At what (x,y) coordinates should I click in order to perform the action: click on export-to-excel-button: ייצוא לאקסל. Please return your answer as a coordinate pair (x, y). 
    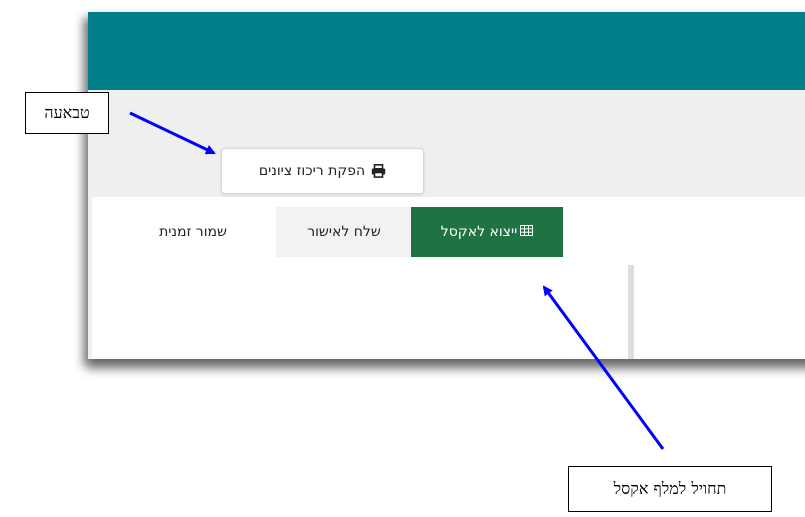
    Looking at the image, I should click on (487, 232).